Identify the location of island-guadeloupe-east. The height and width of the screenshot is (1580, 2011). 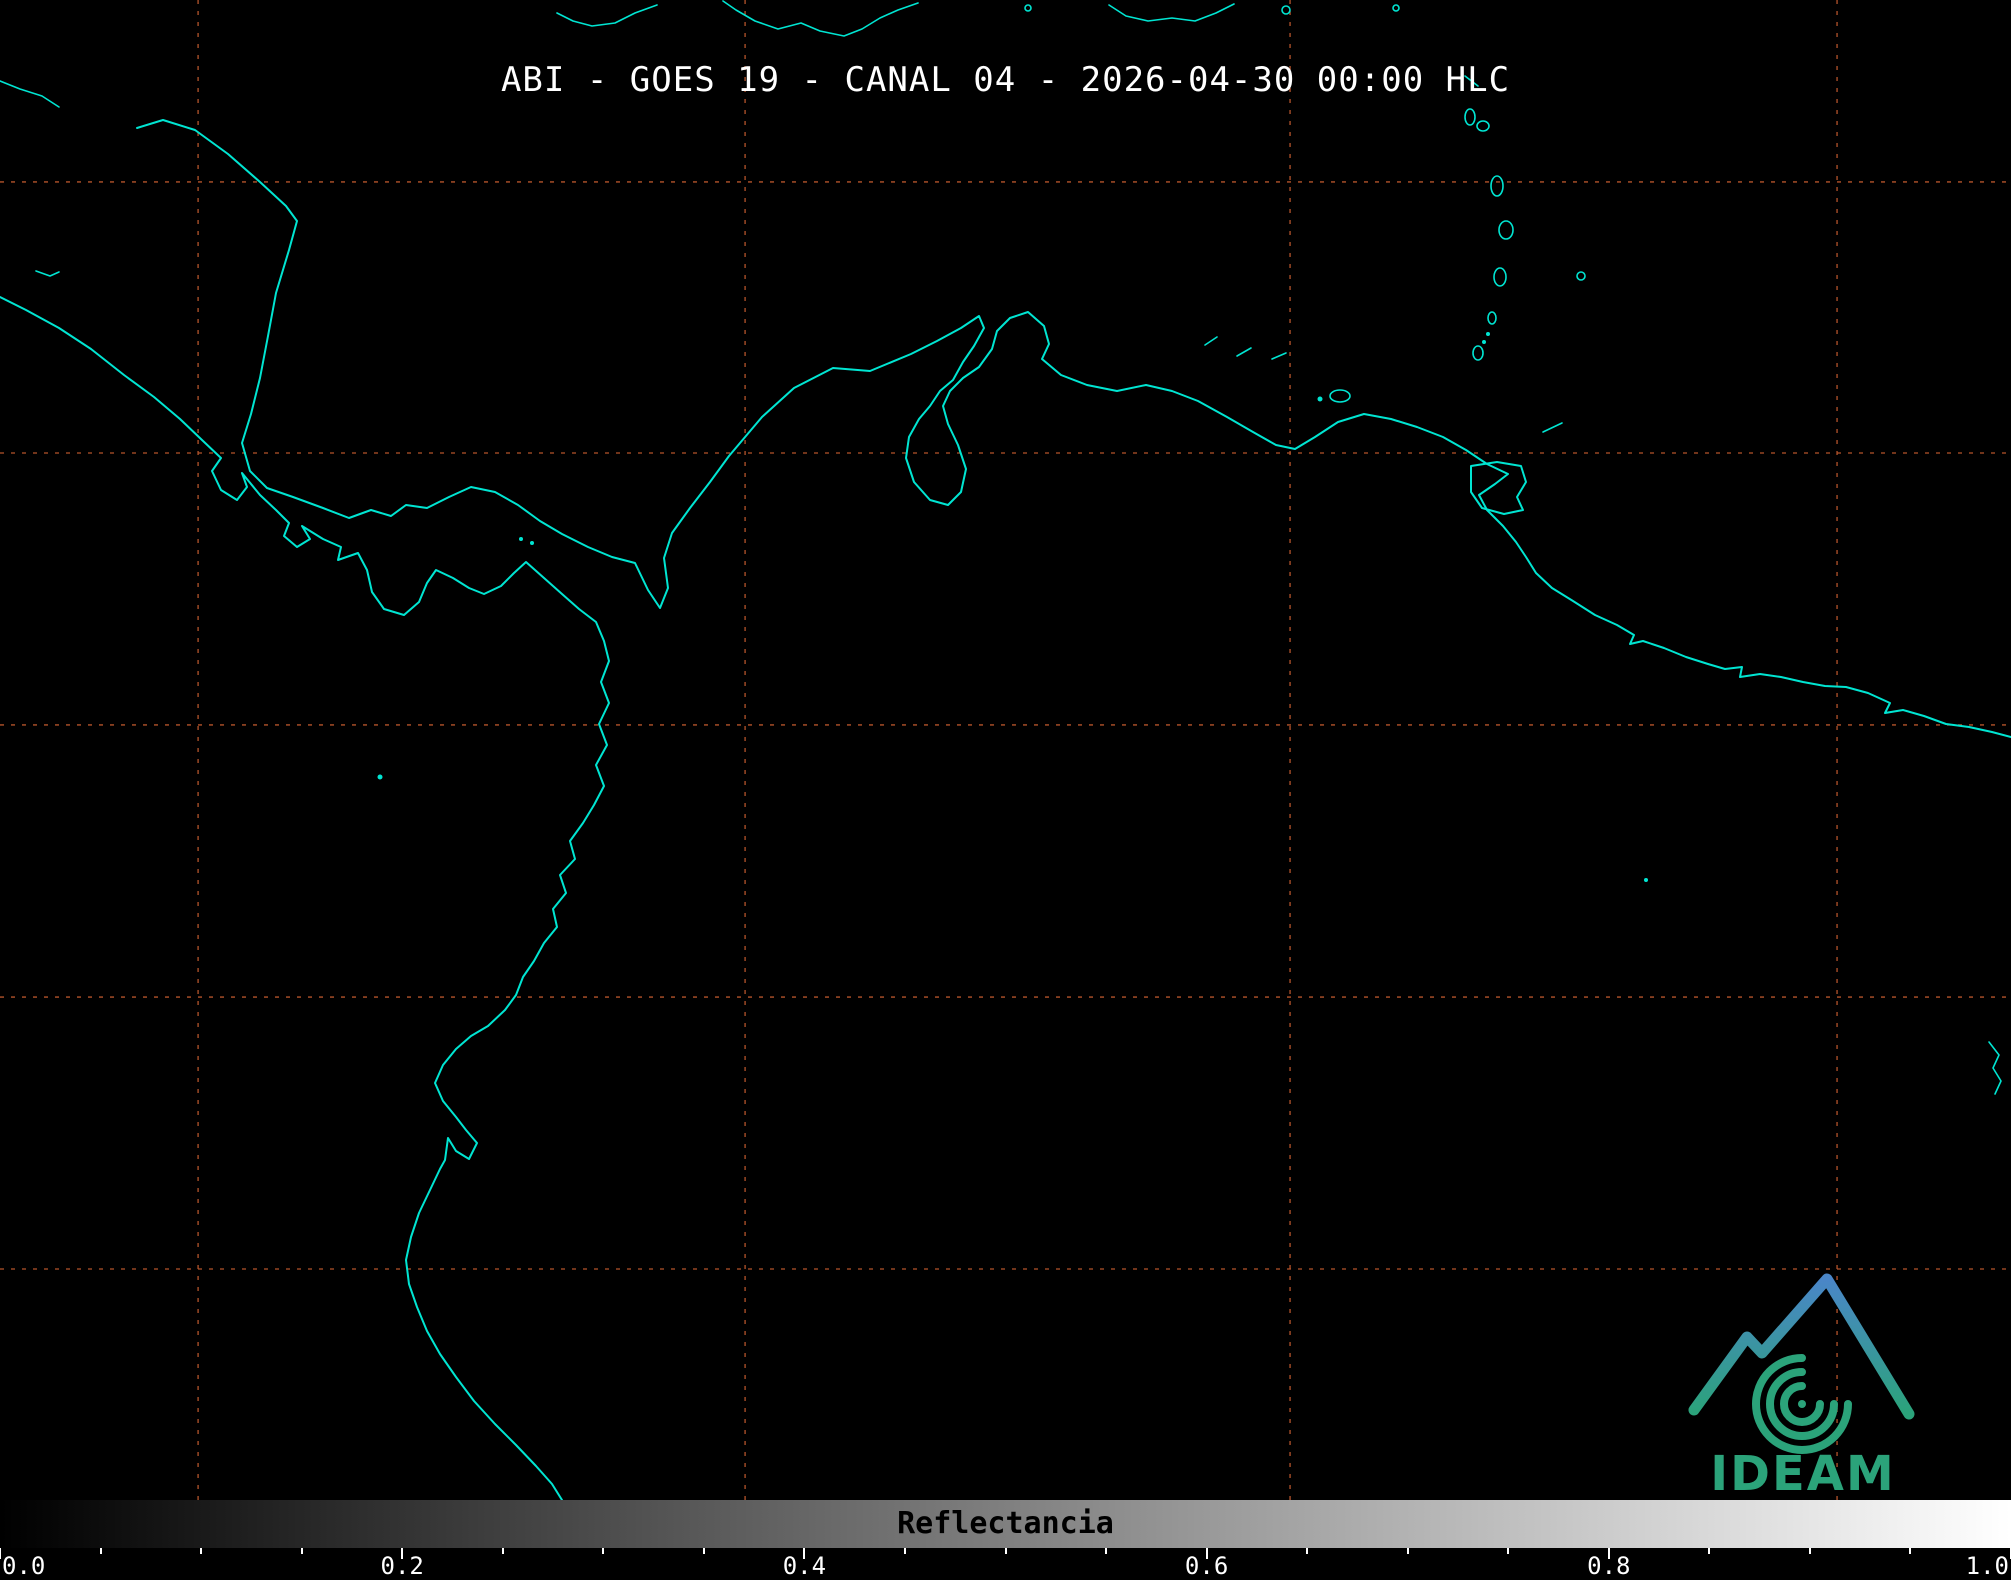
(1483, 126).